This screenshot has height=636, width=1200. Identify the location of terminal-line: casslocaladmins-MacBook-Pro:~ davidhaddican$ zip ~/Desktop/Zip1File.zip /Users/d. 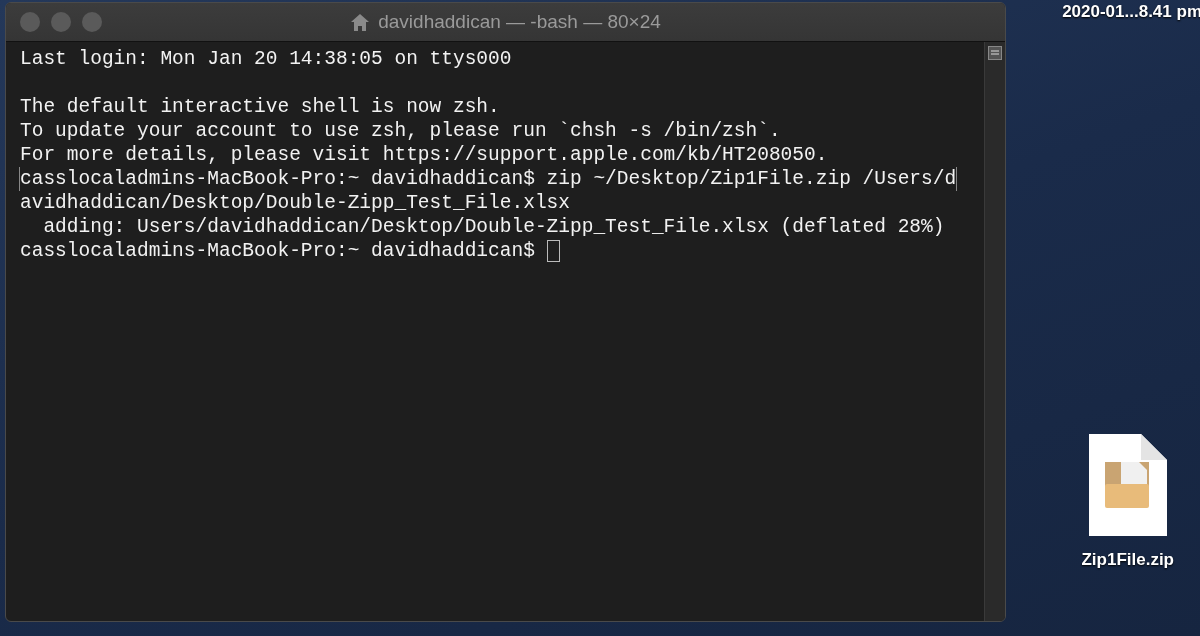
(488, 179).